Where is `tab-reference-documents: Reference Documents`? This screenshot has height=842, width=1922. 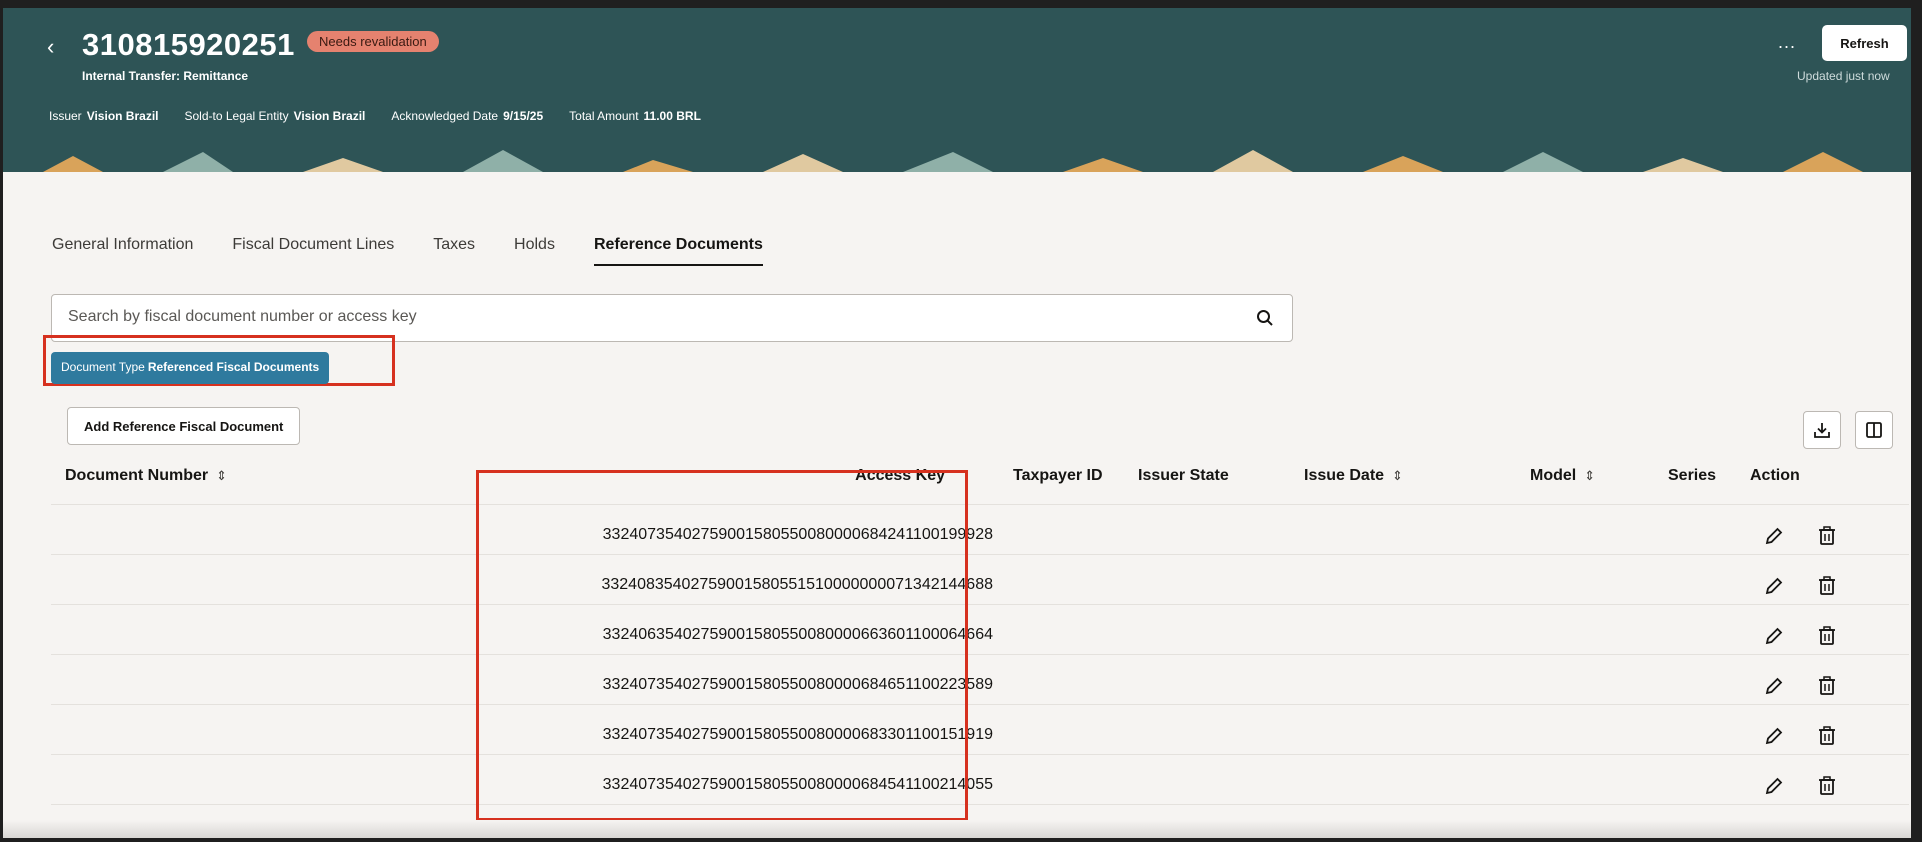 tab-reference-documents: Reference Documents is located at coordinates (678, 251).